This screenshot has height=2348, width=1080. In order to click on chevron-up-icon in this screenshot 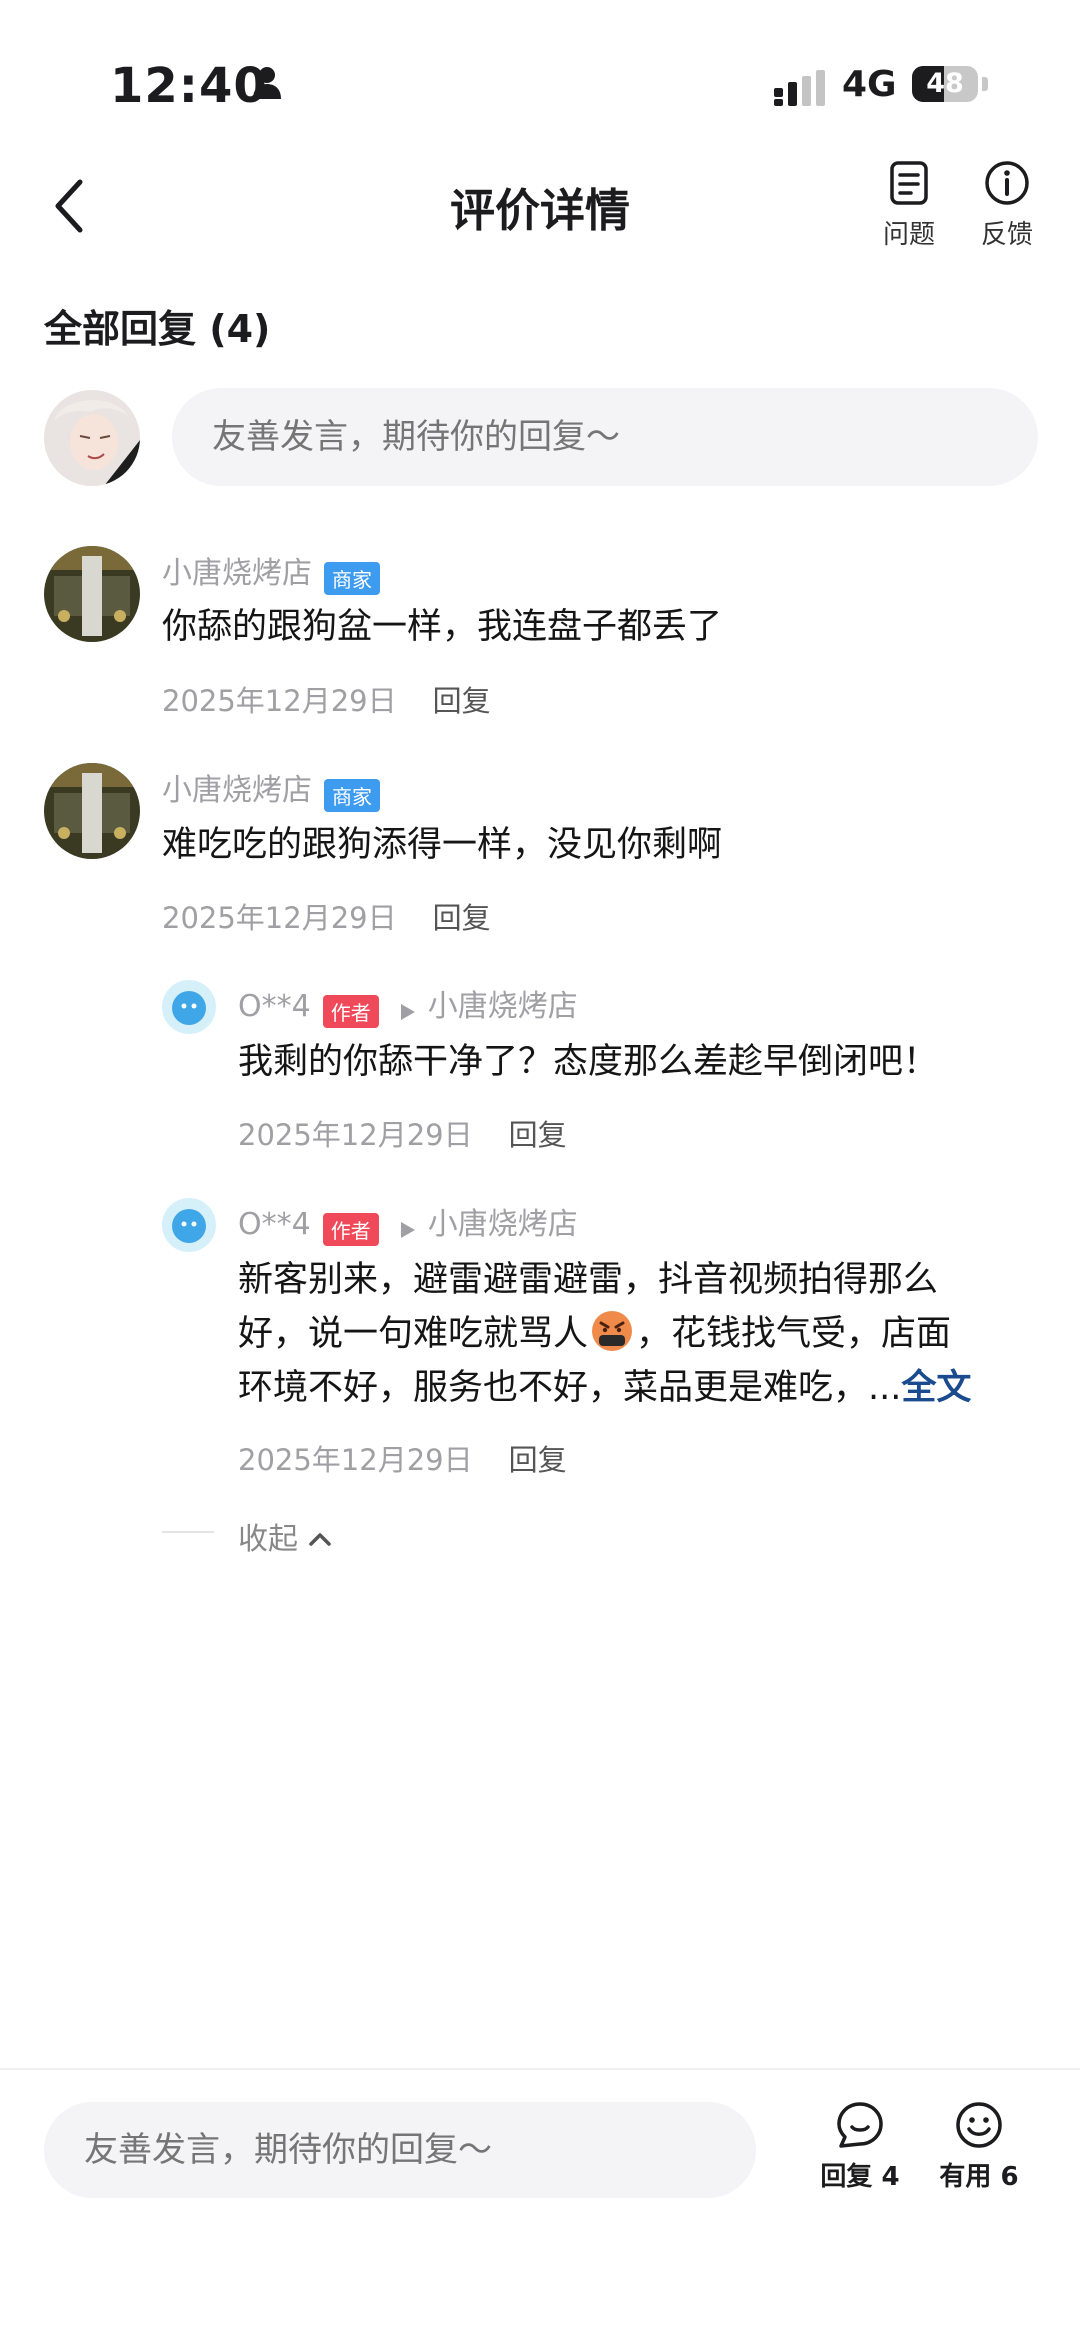, I will do `click(319, 1539)`.